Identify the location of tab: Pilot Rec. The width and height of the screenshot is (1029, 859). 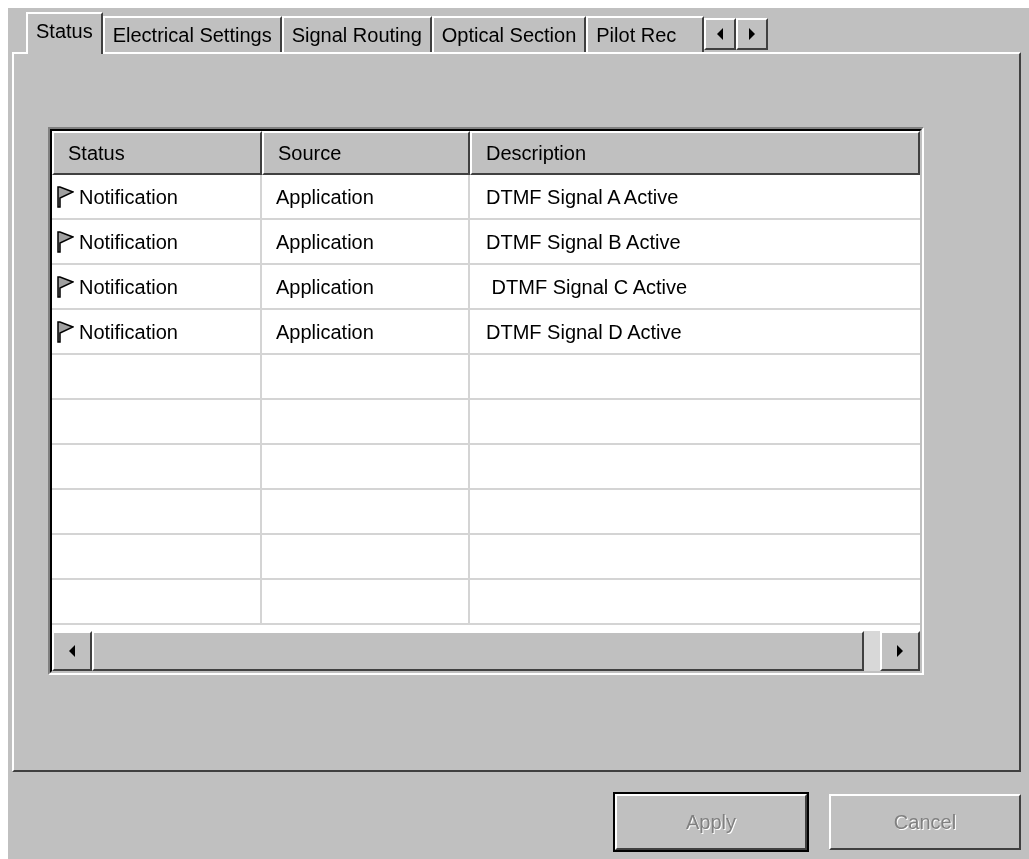
(645, 34).